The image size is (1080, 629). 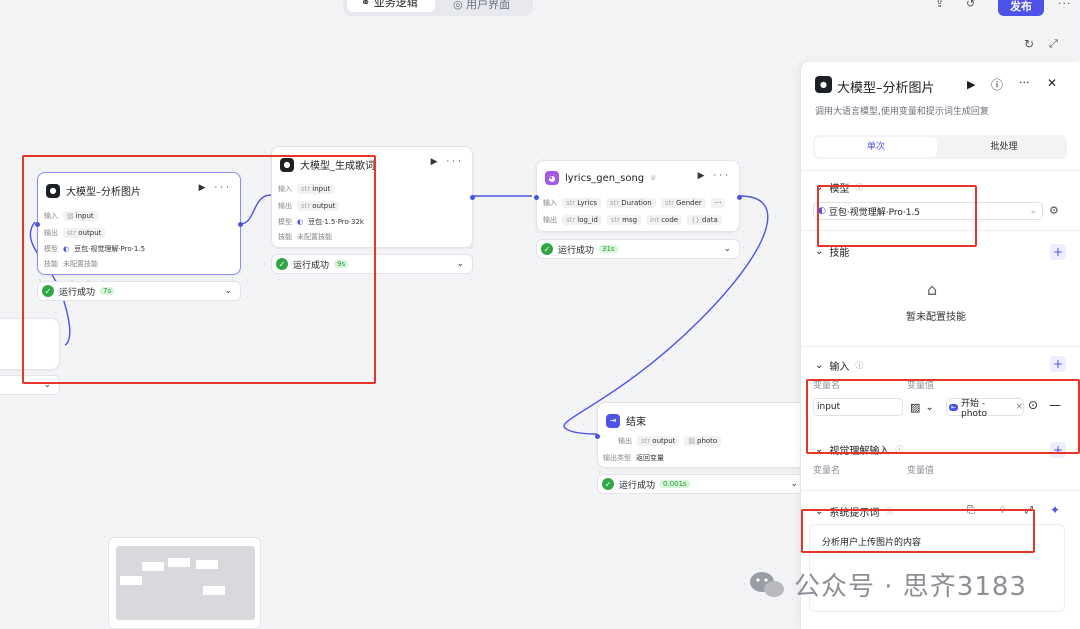 What do you see at coordinates (839, 253) in the screenshot?
I see `section-title: 技能` at bounding box center [839, 253].